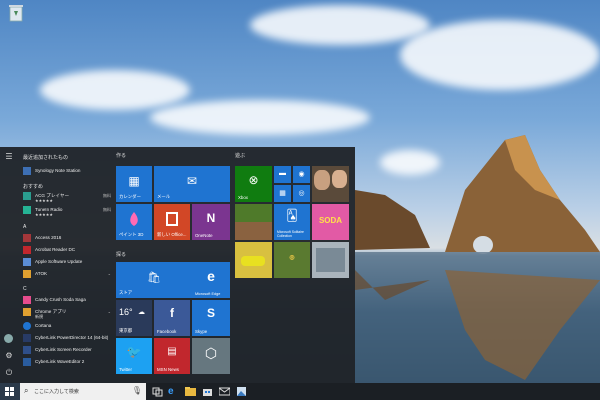 This screenshot has width=600, height=402. What do you see at coordinates (121, 254) in the screenshot?
I see `group-label-explore: 探る` at bounding box center [121, 254].